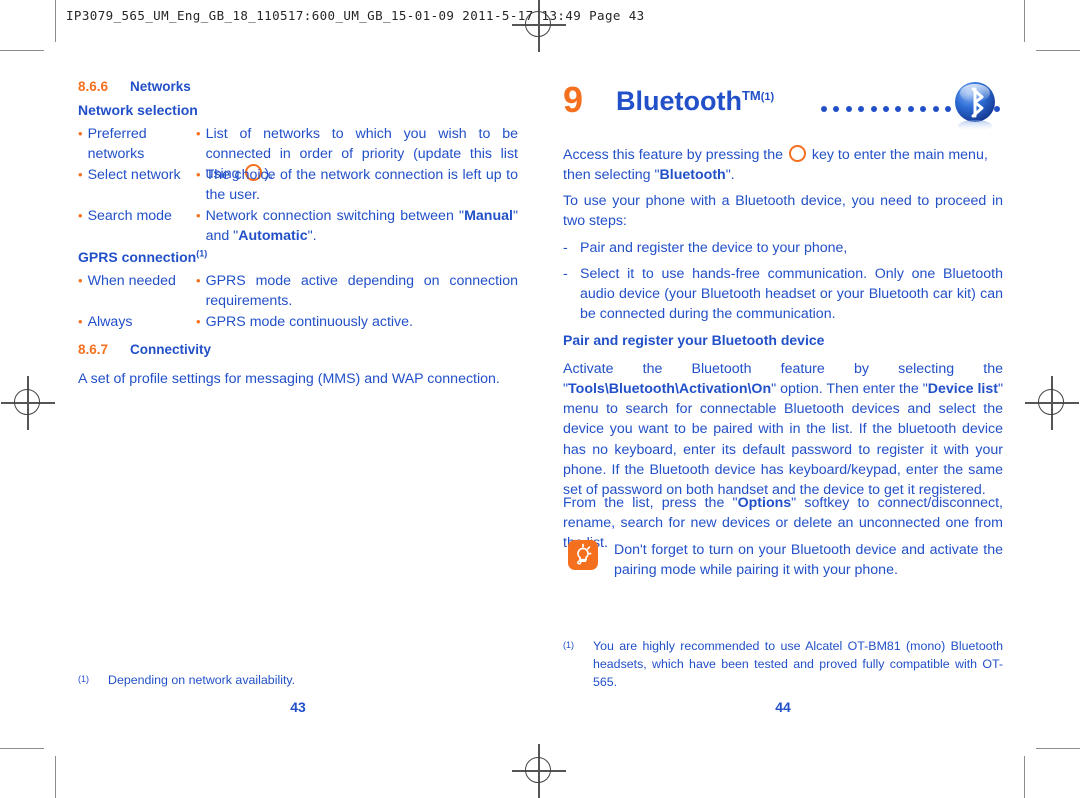 The height and width of the screenshot is (798, 1080). I want to click on intro-text-before: Access this feature by pressing the, so click(675, 155).